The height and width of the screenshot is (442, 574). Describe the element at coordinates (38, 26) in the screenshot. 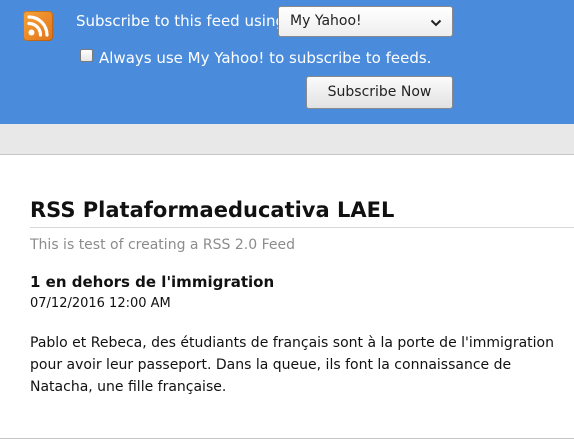

I see `rss-feed-icon` at that location.